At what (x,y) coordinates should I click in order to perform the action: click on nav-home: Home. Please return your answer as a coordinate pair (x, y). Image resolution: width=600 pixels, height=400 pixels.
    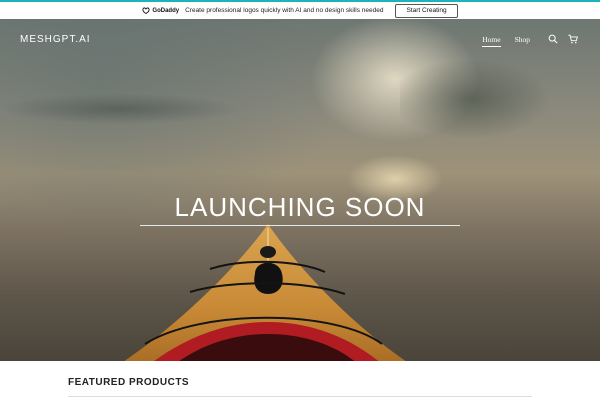
    Looking at the image, I should click on (491, 41).